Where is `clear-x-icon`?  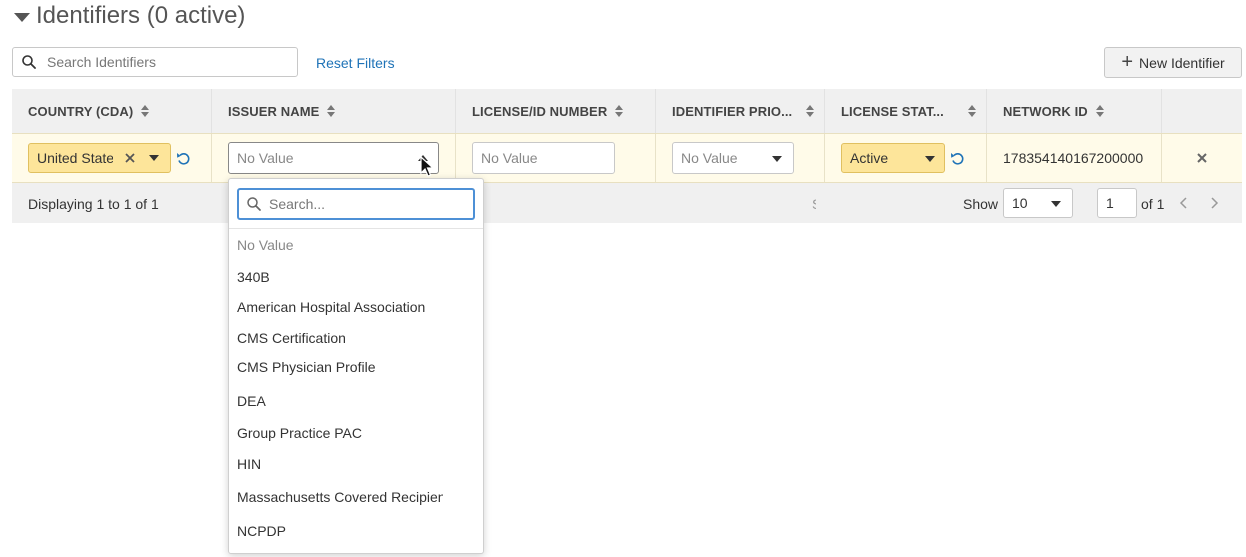
clear-x-icon is located at coordinates (130, 158).